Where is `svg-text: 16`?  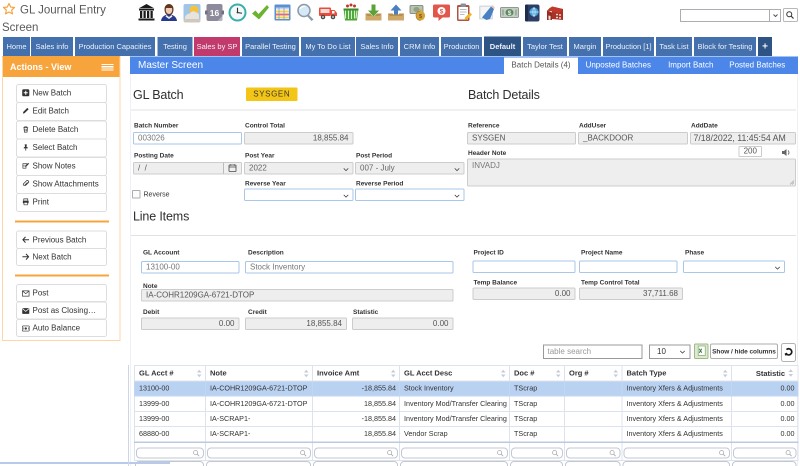
svg-text: 16 is located at coordinates (215, 13).